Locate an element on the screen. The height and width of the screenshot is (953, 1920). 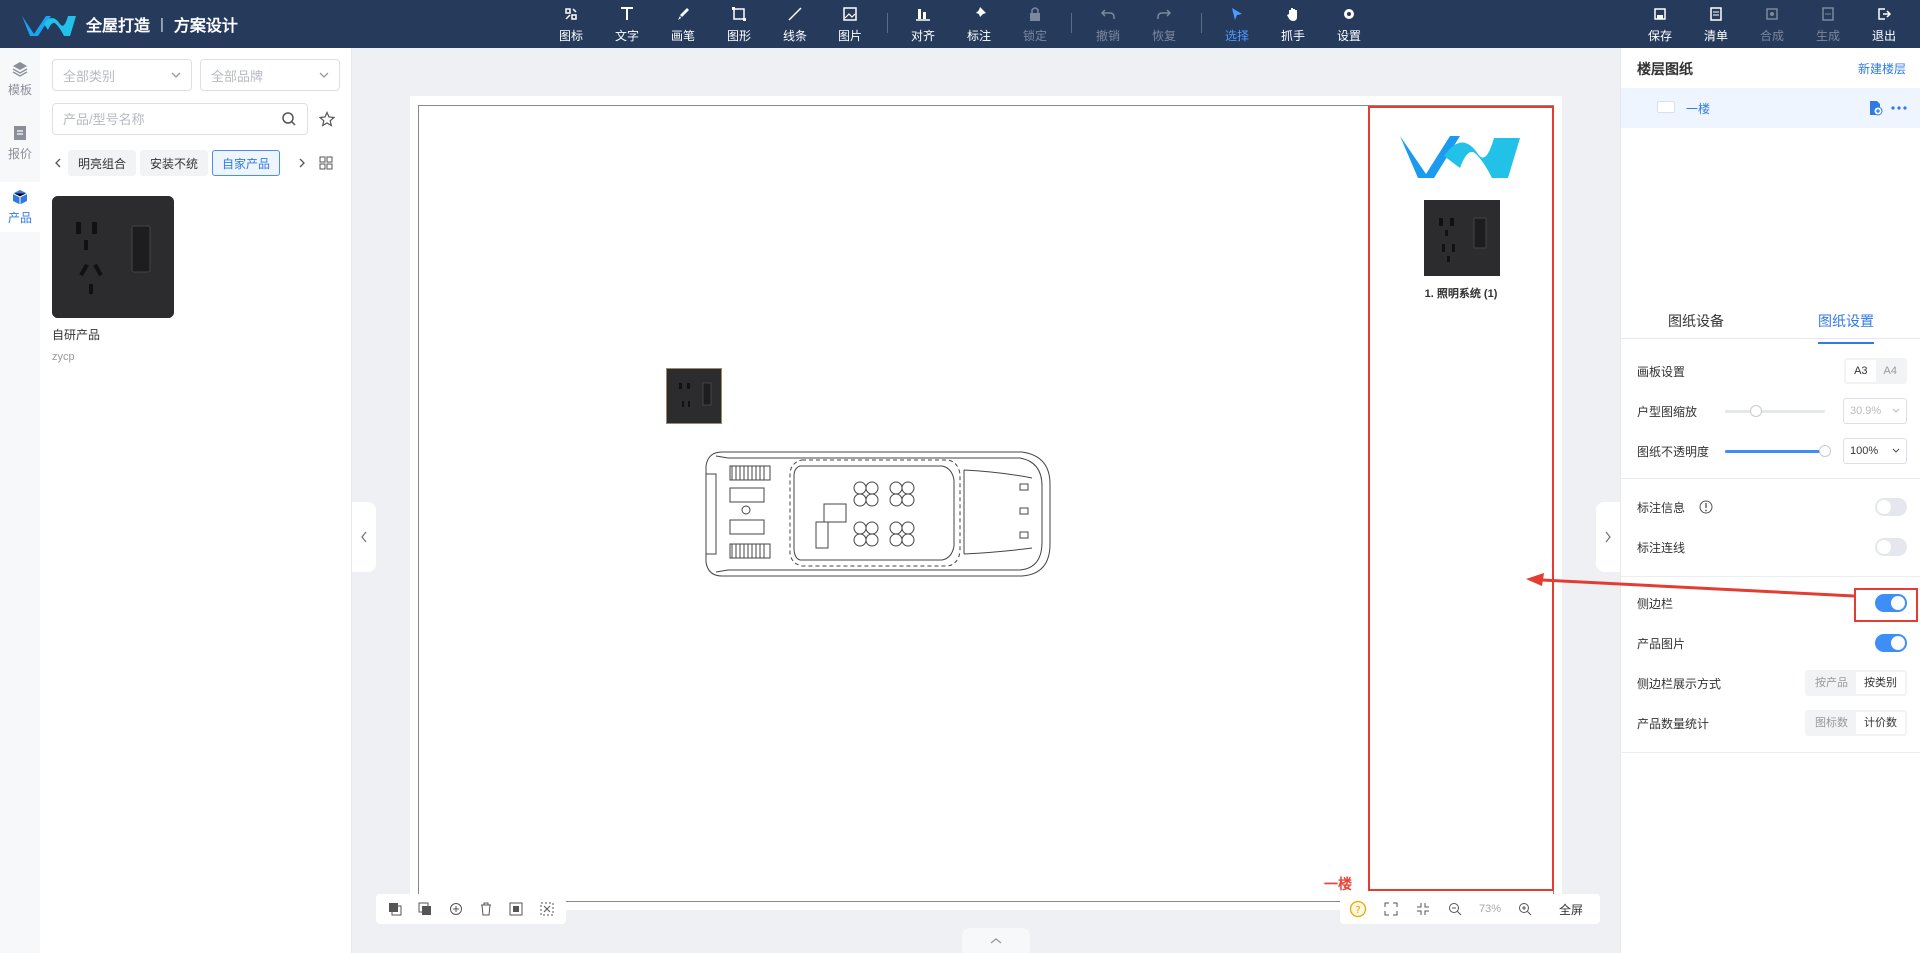
tag-item: 自家产品 is located at coordinates (246, 163).